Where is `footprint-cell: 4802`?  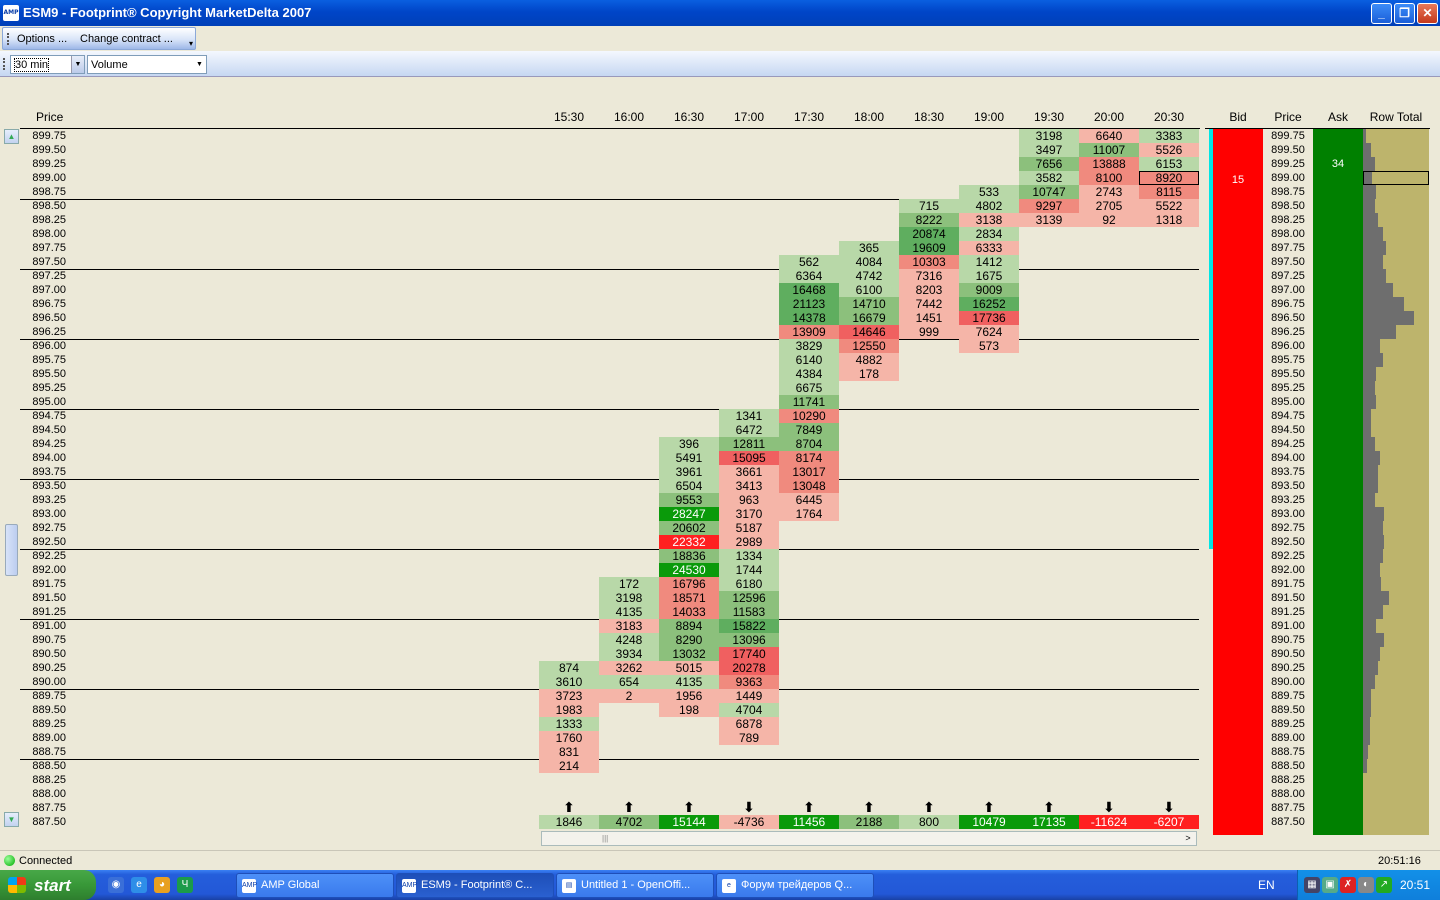 footprint-cell: 4802 is located at coordinates (989, 206).